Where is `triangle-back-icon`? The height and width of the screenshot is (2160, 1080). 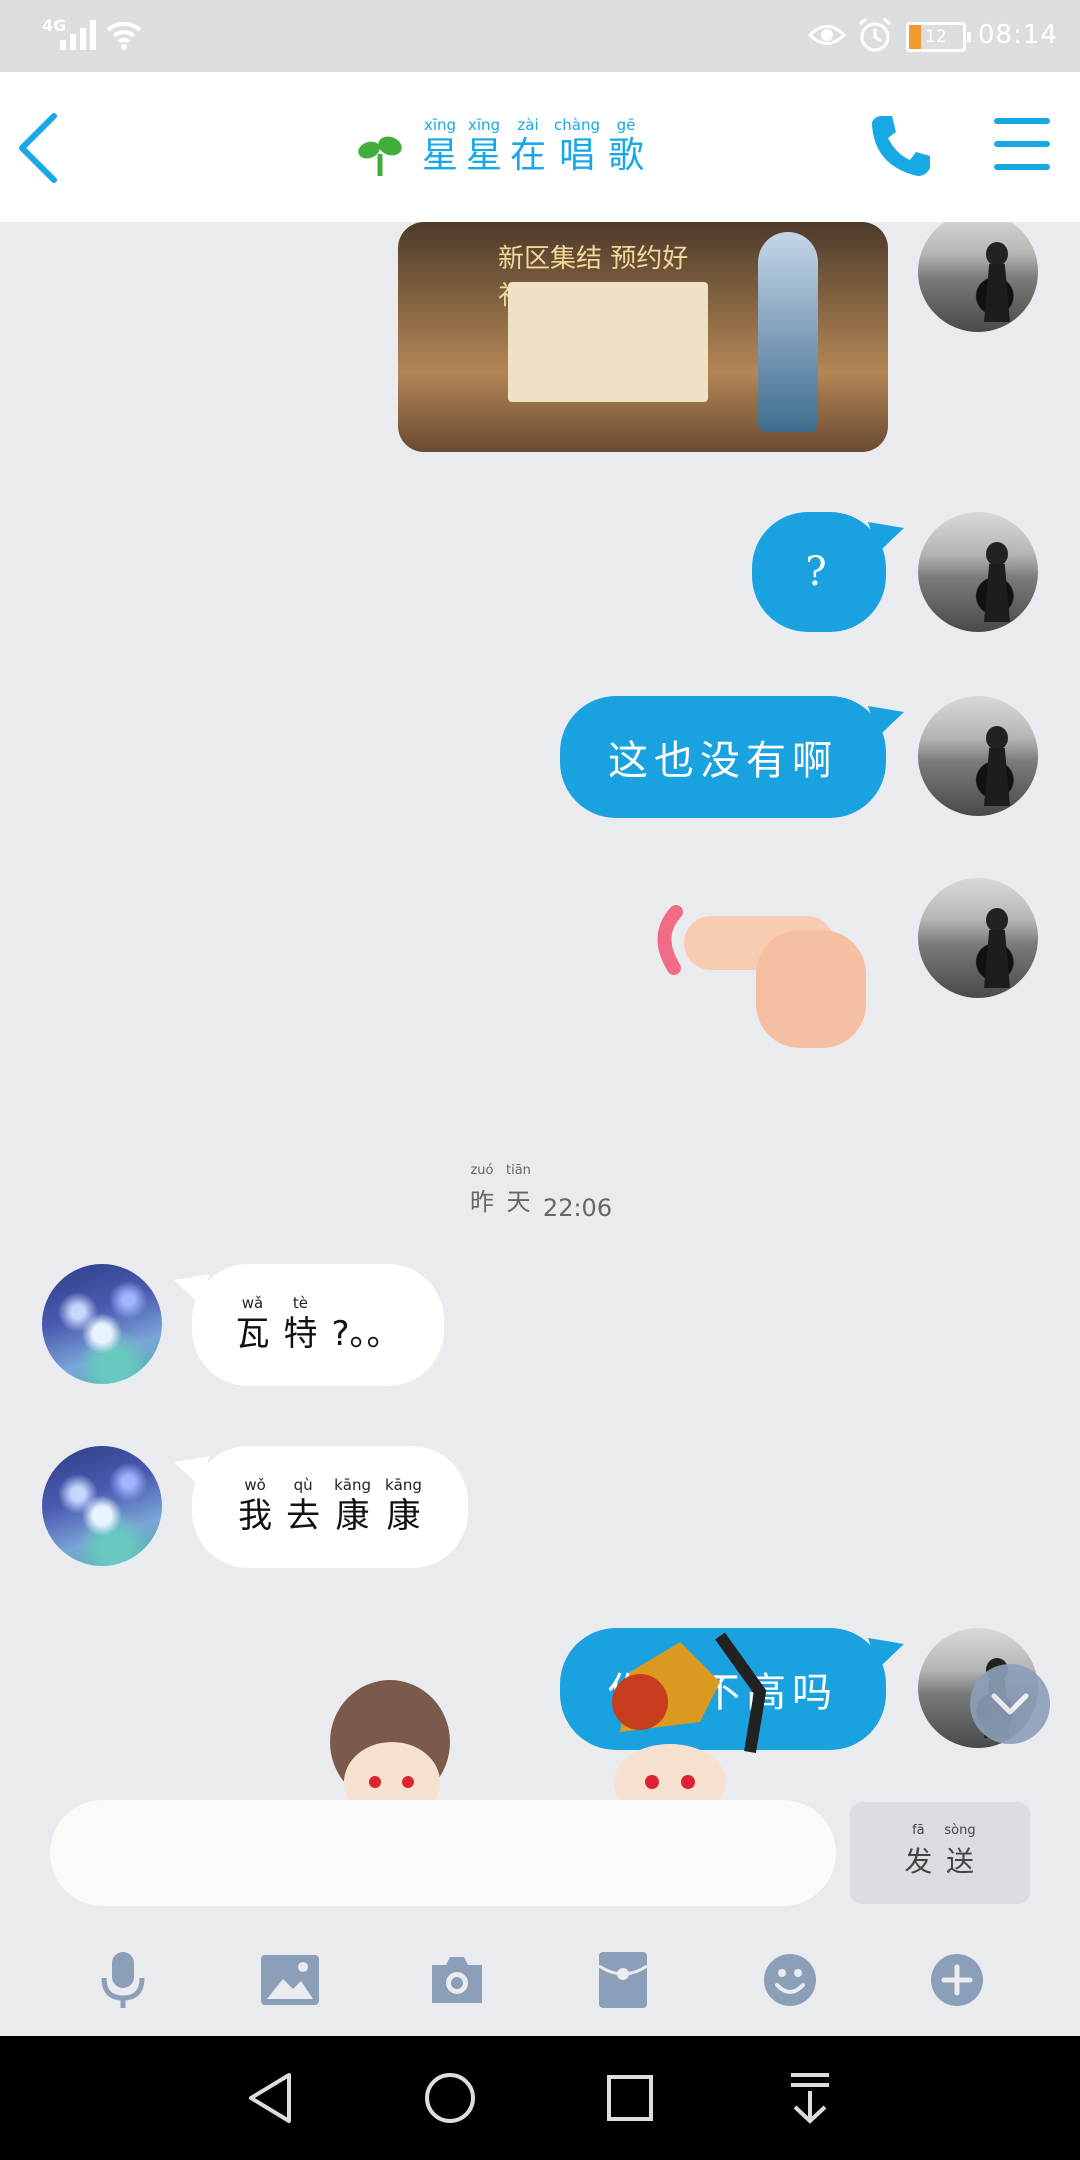
triangle-back-icon is located at coordinates (270, 2098).